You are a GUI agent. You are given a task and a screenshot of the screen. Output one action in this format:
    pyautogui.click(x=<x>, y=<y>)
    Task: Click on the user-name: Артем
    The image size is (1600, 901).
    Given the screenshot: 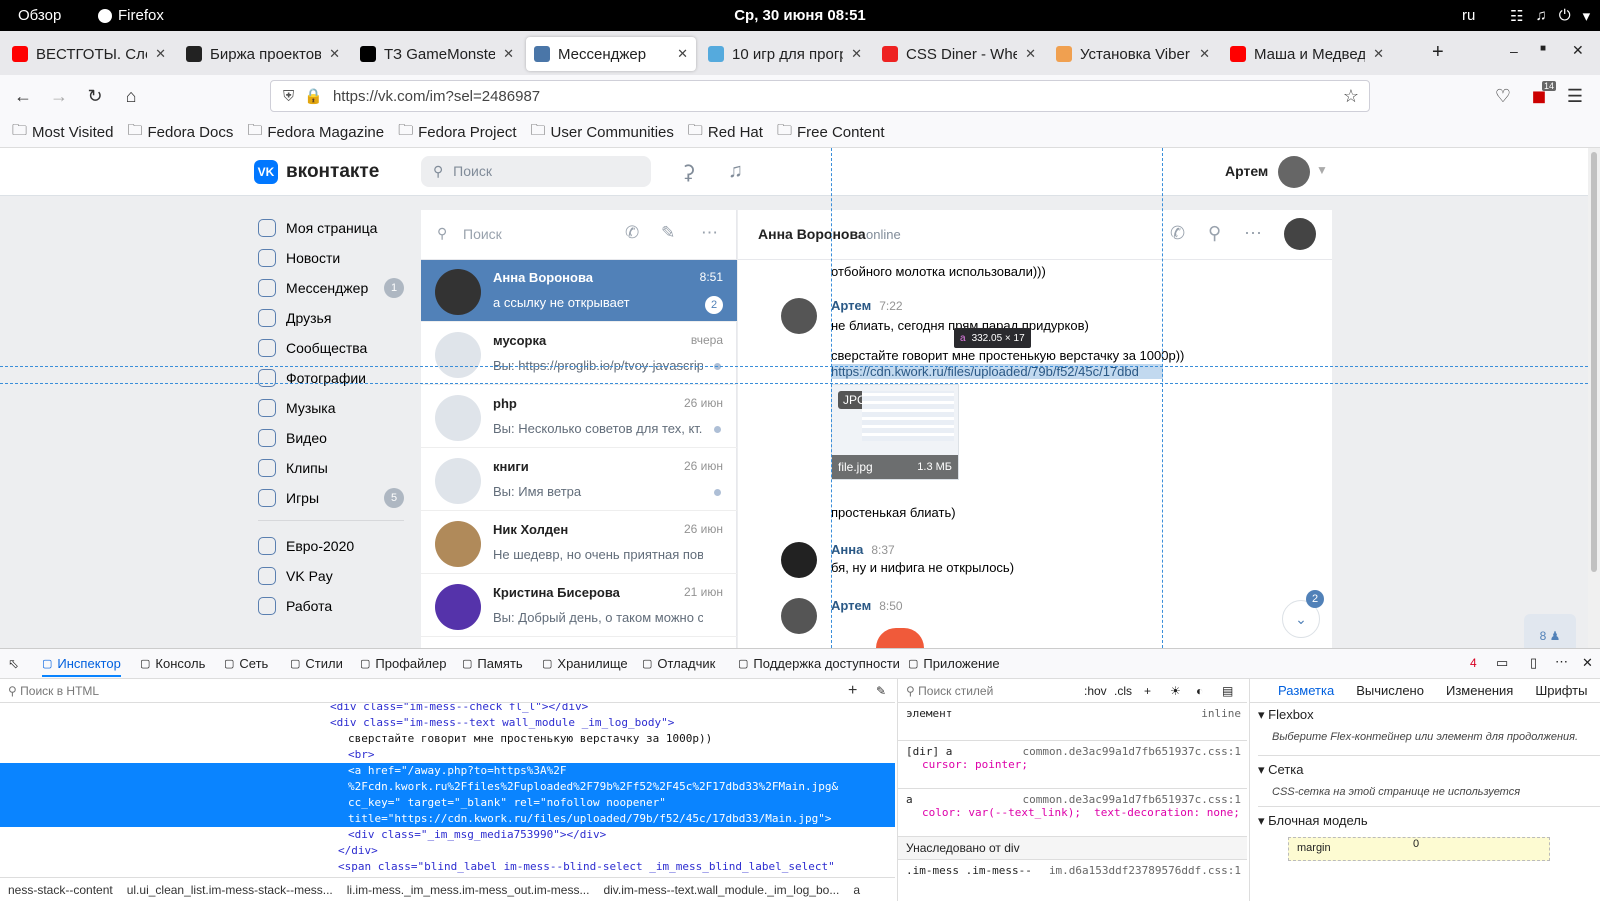 What is the action you would take?
    pyautogui.click(x=1246, y=171)
    